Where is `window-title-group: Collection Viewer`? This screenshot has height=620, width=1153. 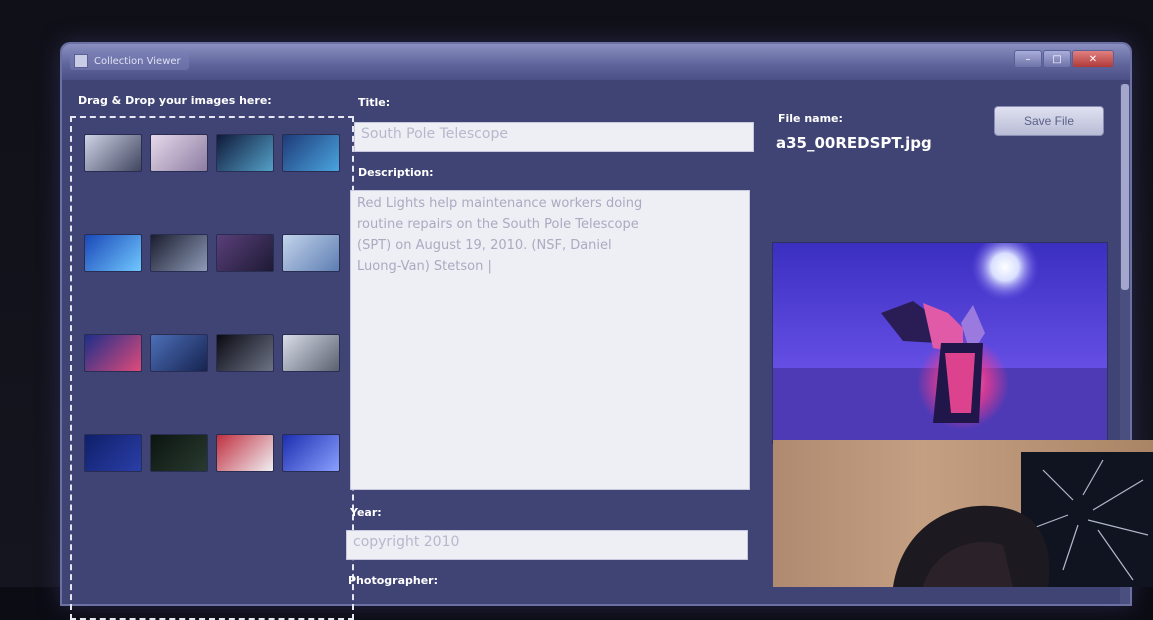
window-title-group: Collection Viewer is located at coordinates (129, 61).